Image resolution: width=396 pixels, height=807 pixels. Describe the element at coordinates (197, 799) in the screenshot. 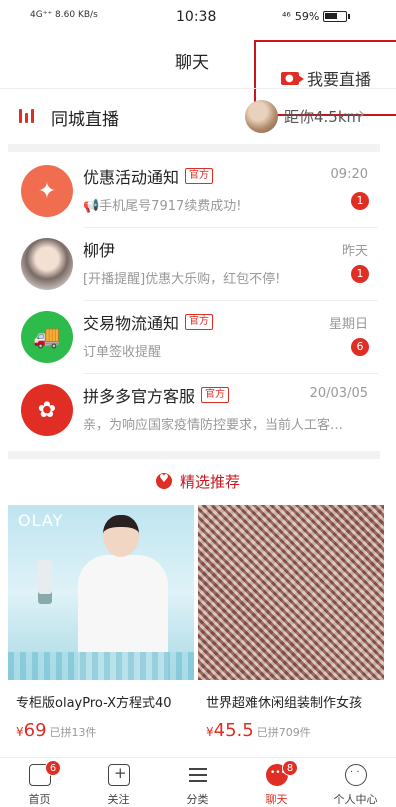

I see `tab-label: 分类` at that location.